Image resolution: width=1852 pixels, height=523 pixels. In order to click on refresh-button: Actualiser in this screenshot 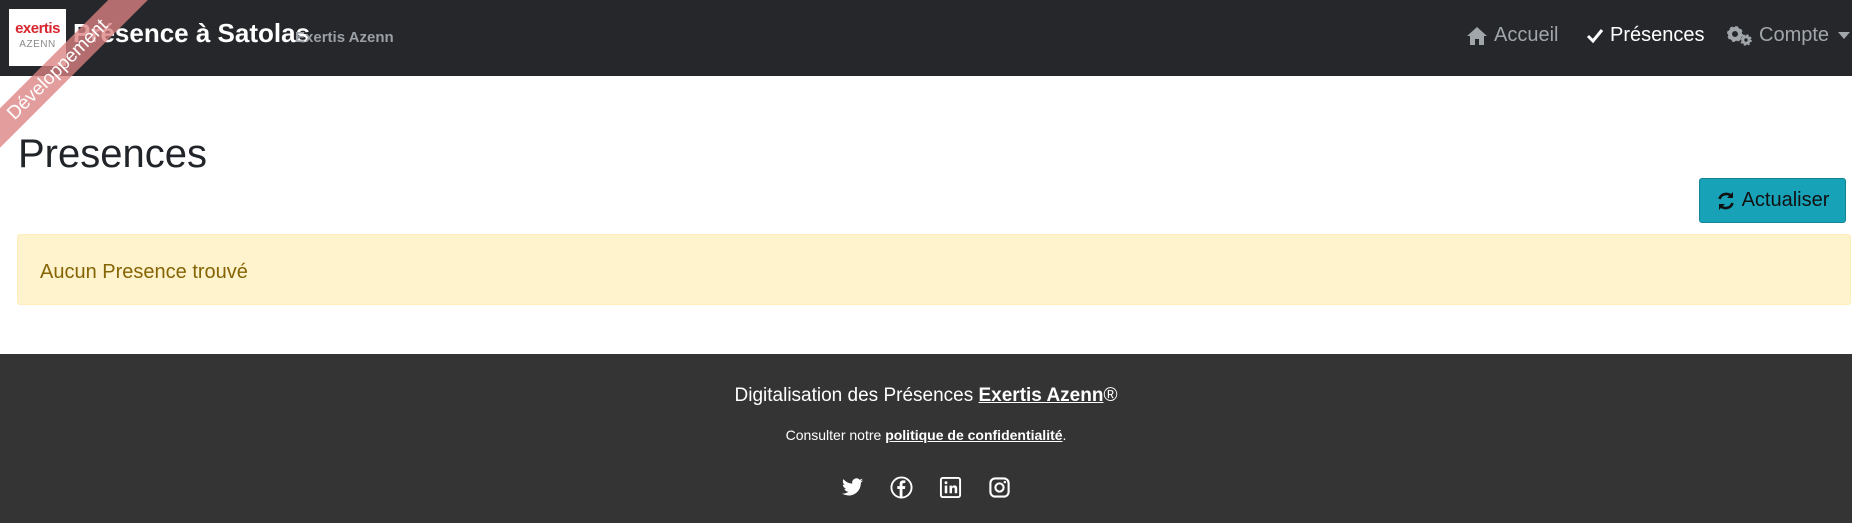, I will do `click(1772, 200)`.